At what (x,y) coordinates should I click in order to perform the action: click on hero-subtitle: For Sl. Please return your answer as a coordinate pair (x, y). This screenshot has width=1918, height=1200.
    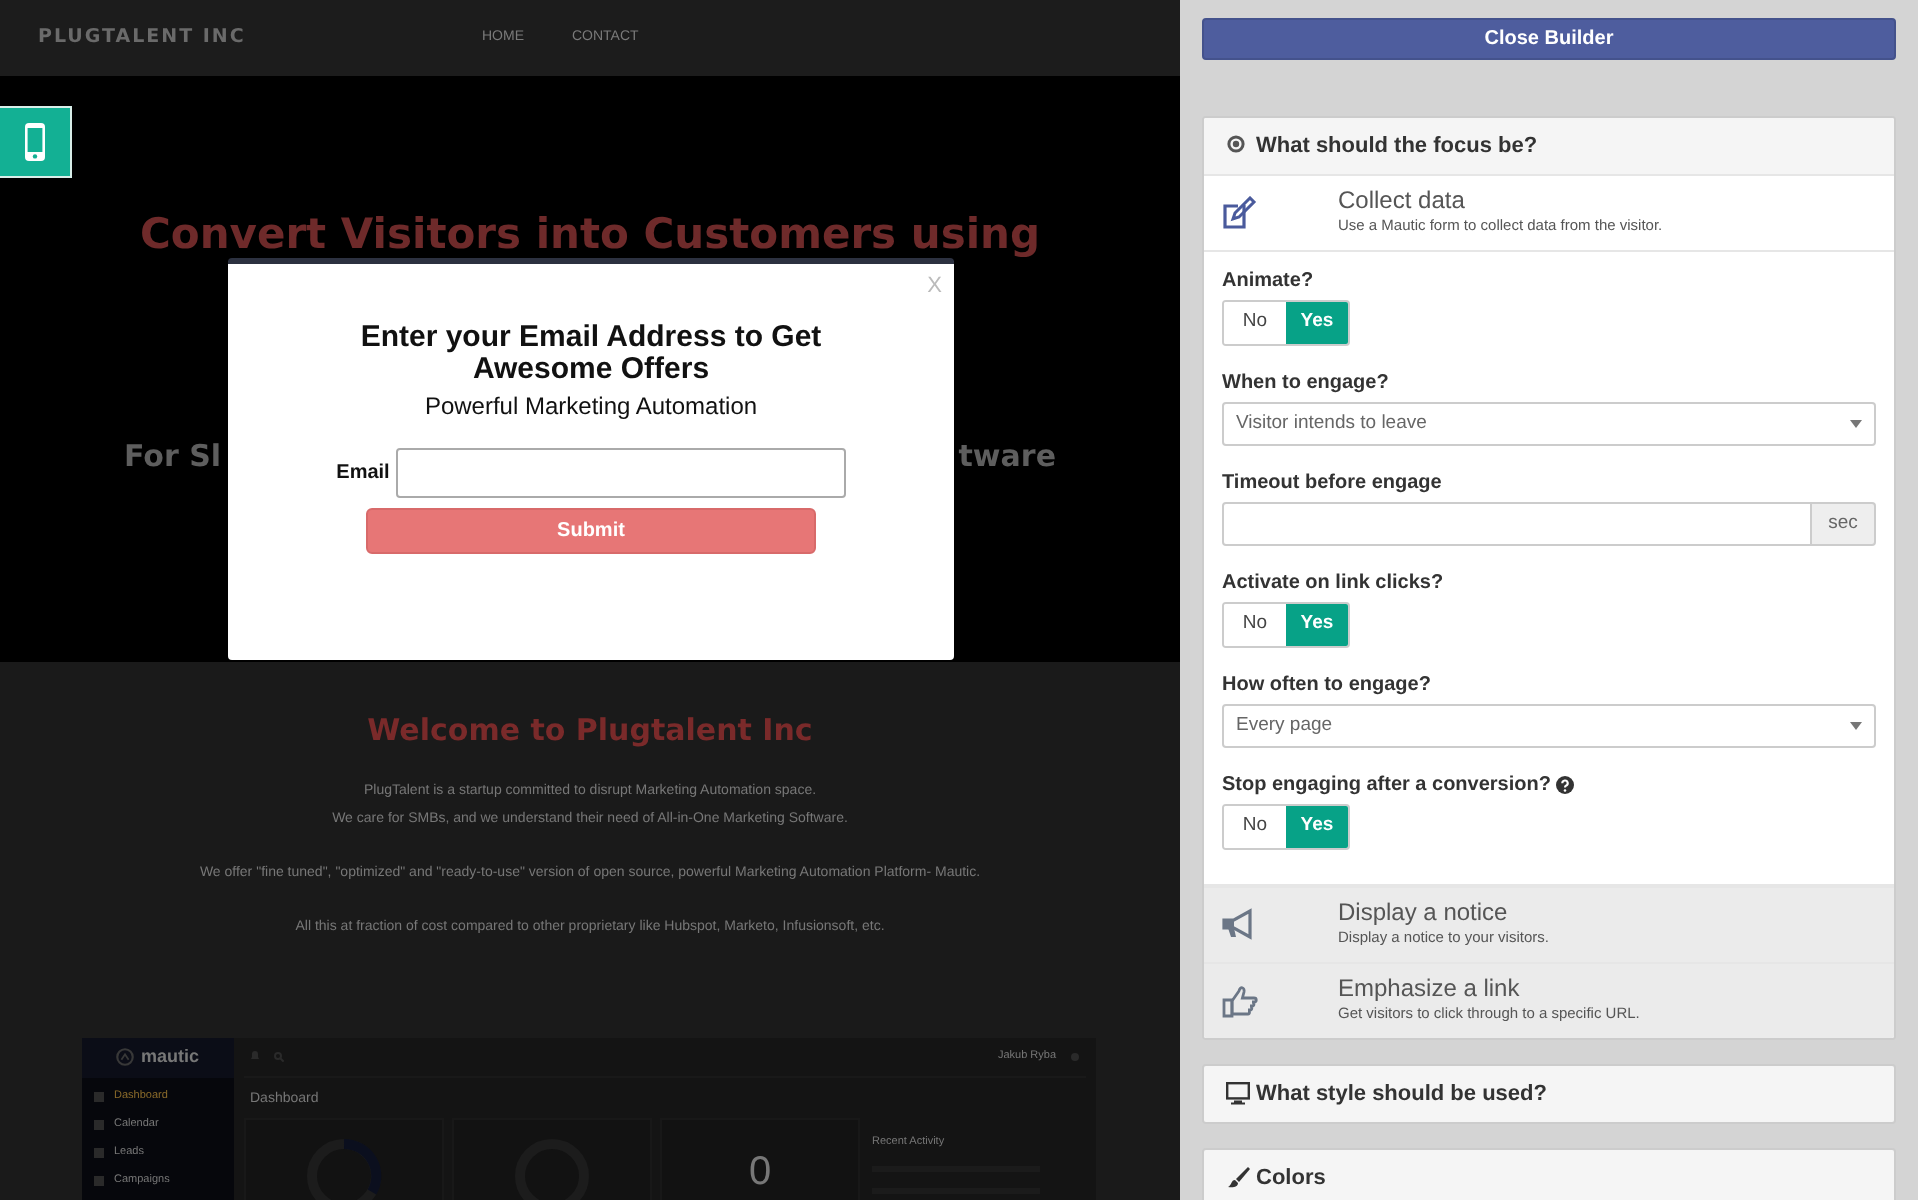
    Looking at the image, I should click on (173, 457).